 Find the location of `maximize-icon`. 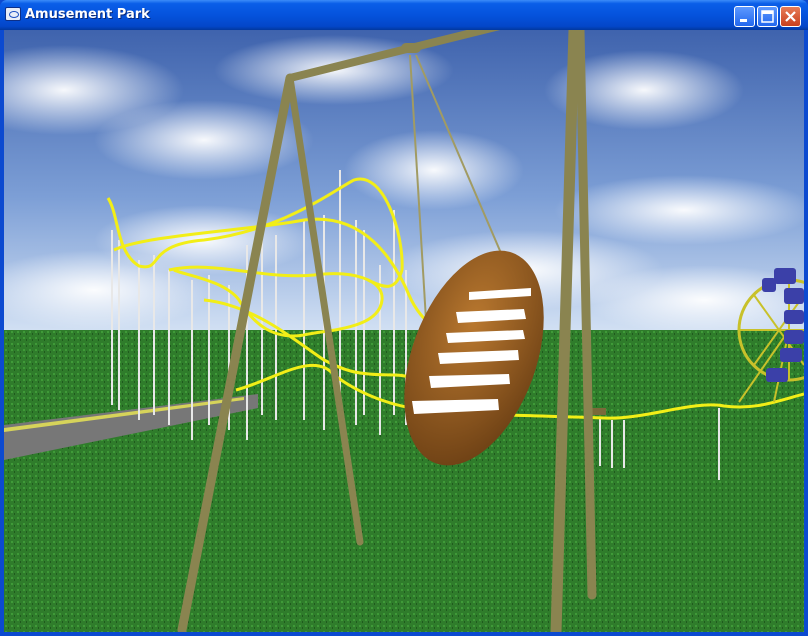

maximize-icon is located at coordinates (767, 16).